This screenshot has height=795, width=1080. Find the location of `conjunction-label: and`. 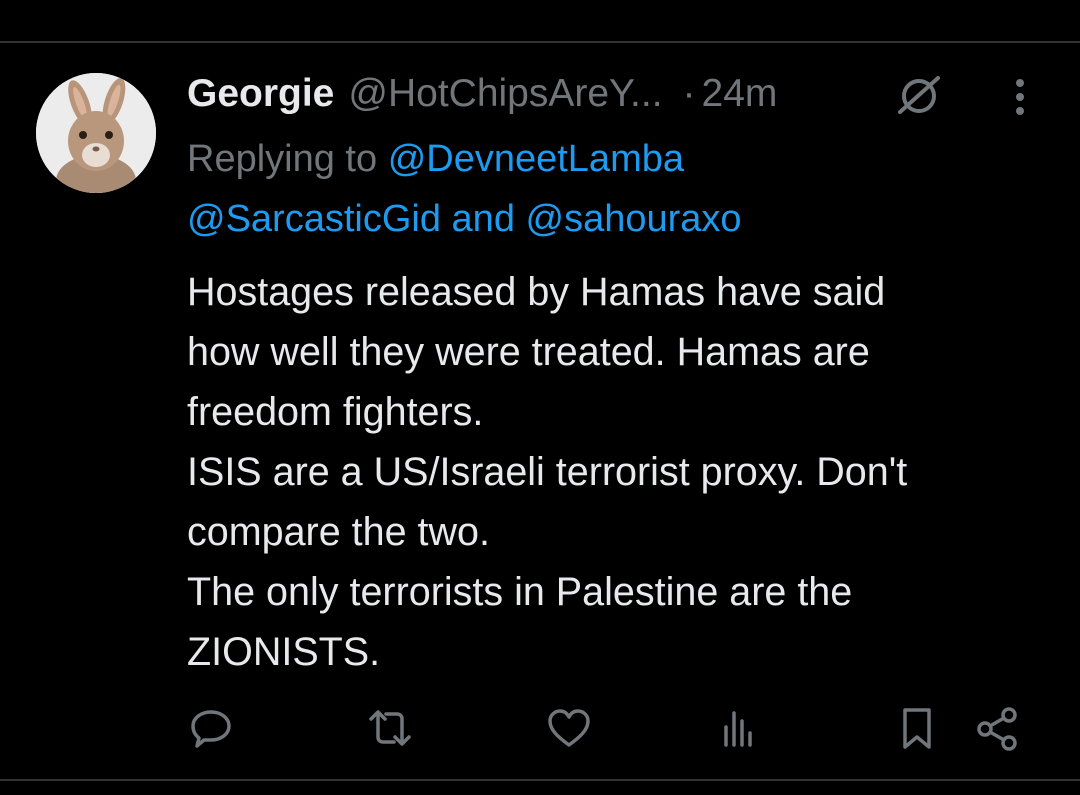

conjunction-label: and is located at coordinates (483, 219).